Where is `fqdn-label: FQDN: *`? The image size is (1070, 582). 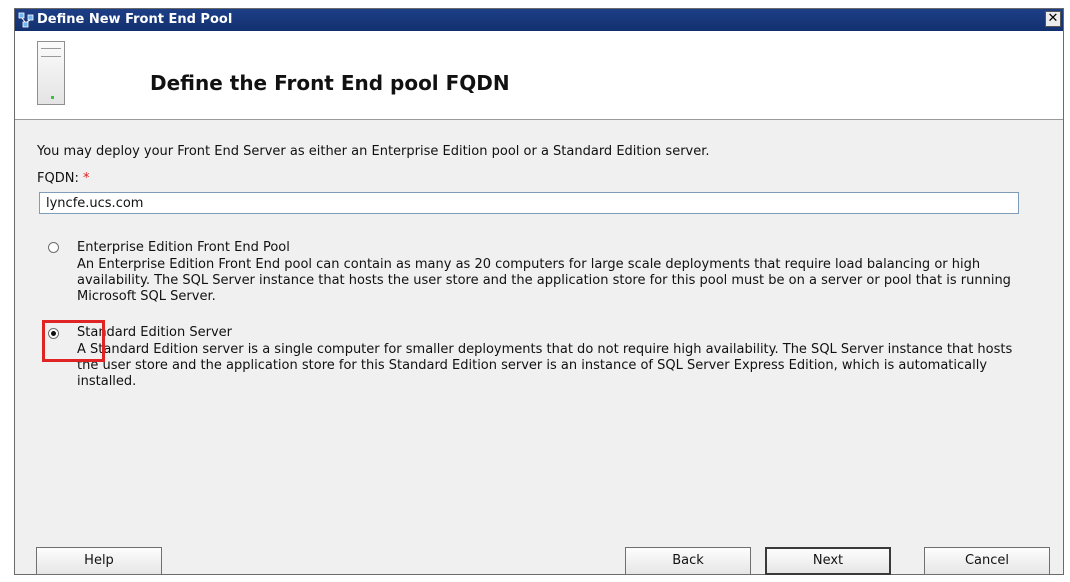
fqdn-label: FQDN: * is located at coordinates (63, 178).